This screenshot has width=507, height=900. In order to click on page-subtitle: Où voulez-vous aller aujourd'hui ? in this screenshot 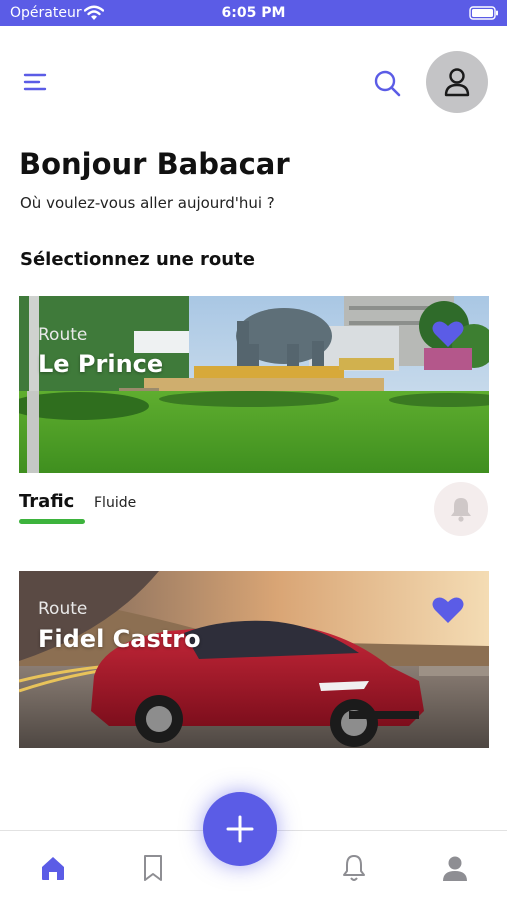, I will do `click(147, 203)`.